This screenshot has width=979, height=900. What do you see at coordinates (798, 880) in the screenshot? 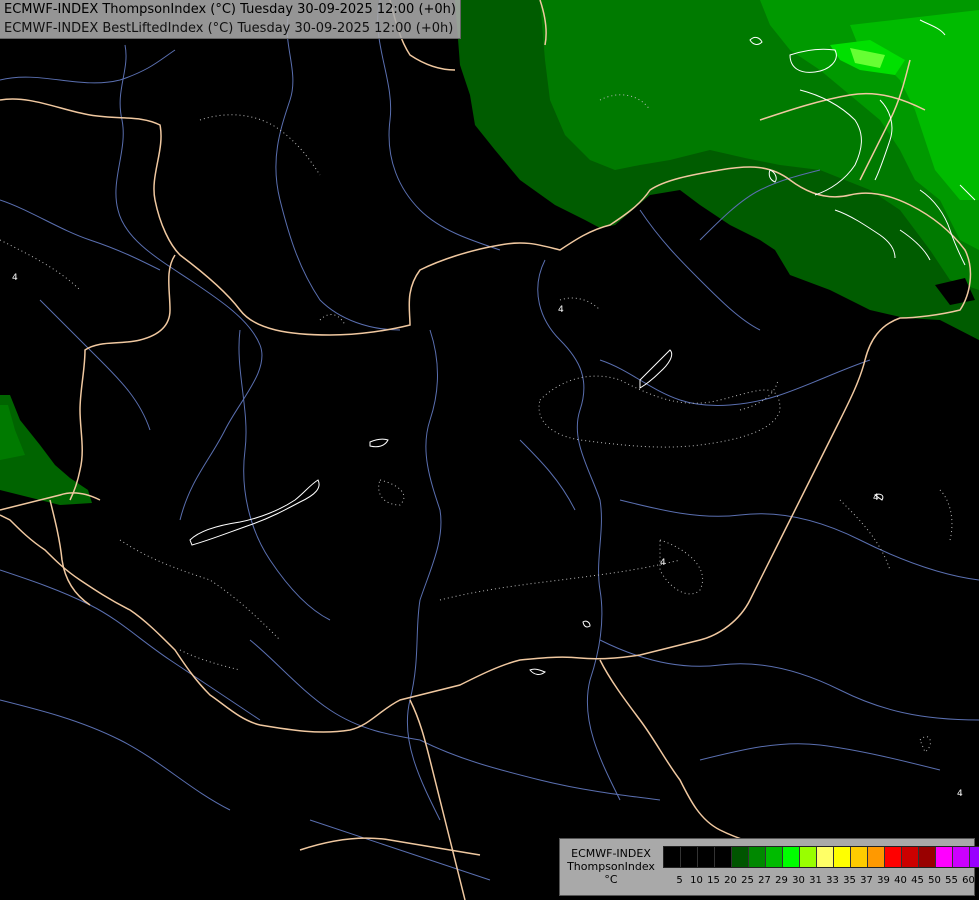
I see `legend-tick-label: 30` at bounding box center [798, 880].